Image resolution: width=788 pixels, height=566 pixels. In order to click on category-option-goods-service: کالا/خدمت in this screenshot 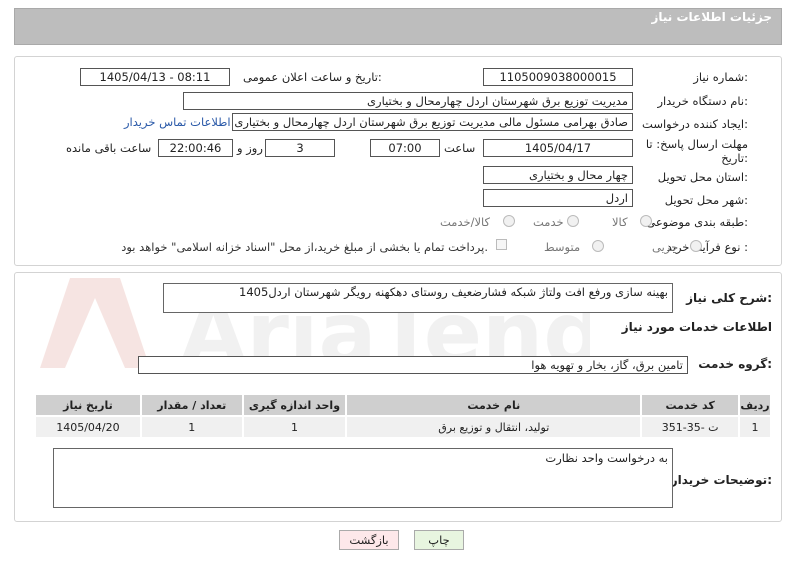, I will do `click(465, 222)`.